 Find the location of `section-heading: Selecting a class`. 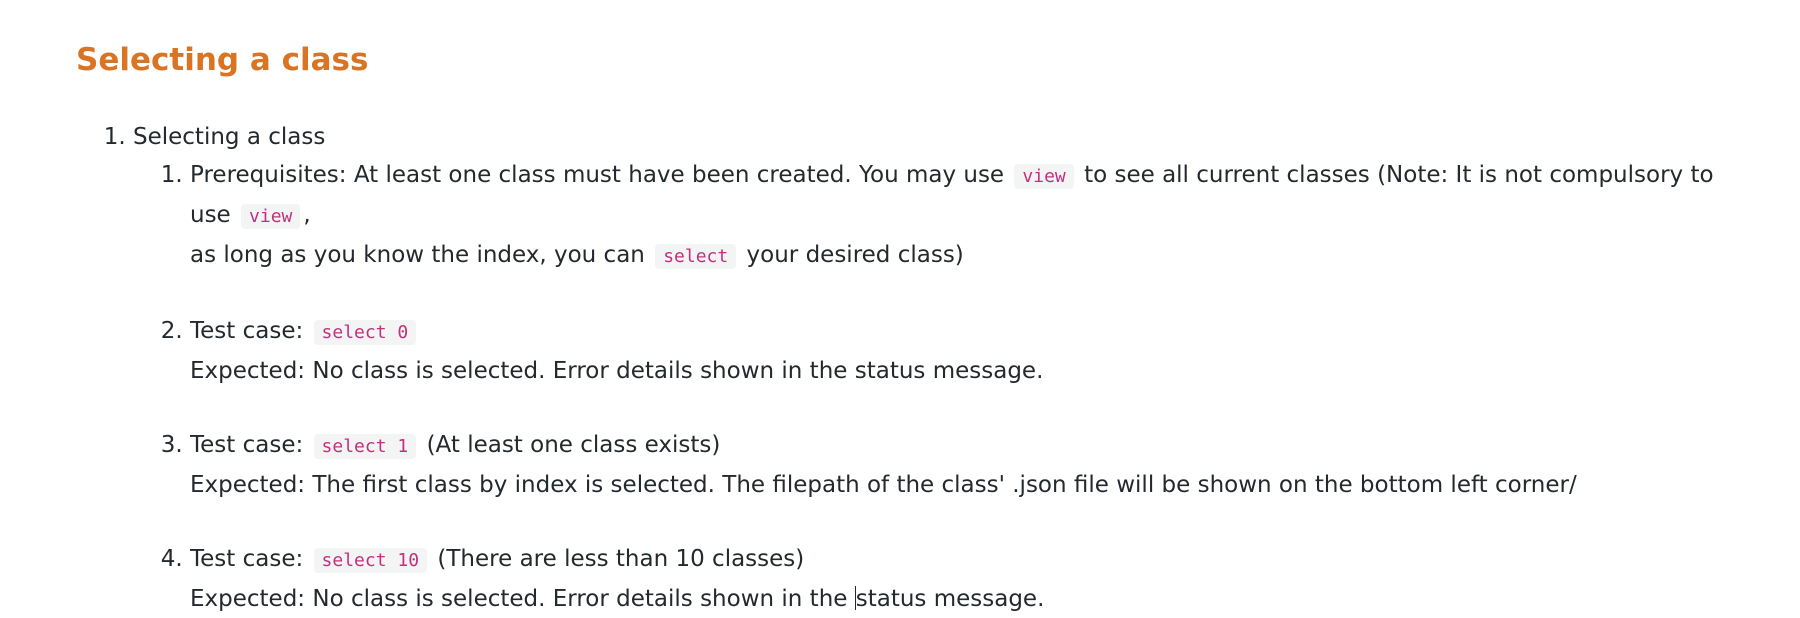

section-heading: Selecting a class is located at coordinates (222, 60).